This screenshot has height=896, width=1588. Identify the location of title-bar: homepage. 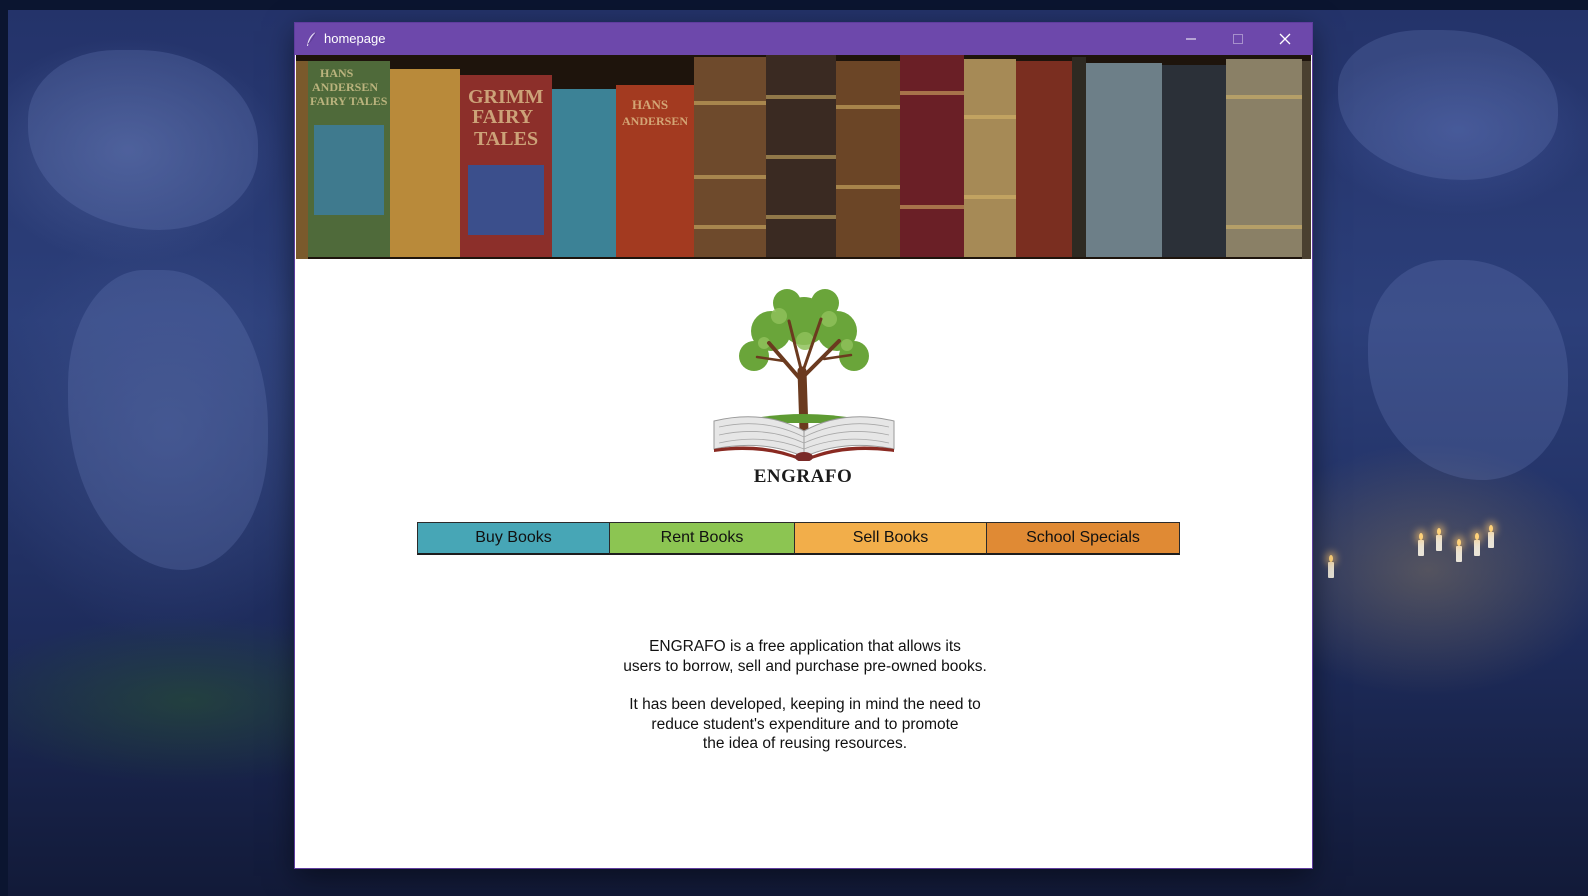
(803, 39).